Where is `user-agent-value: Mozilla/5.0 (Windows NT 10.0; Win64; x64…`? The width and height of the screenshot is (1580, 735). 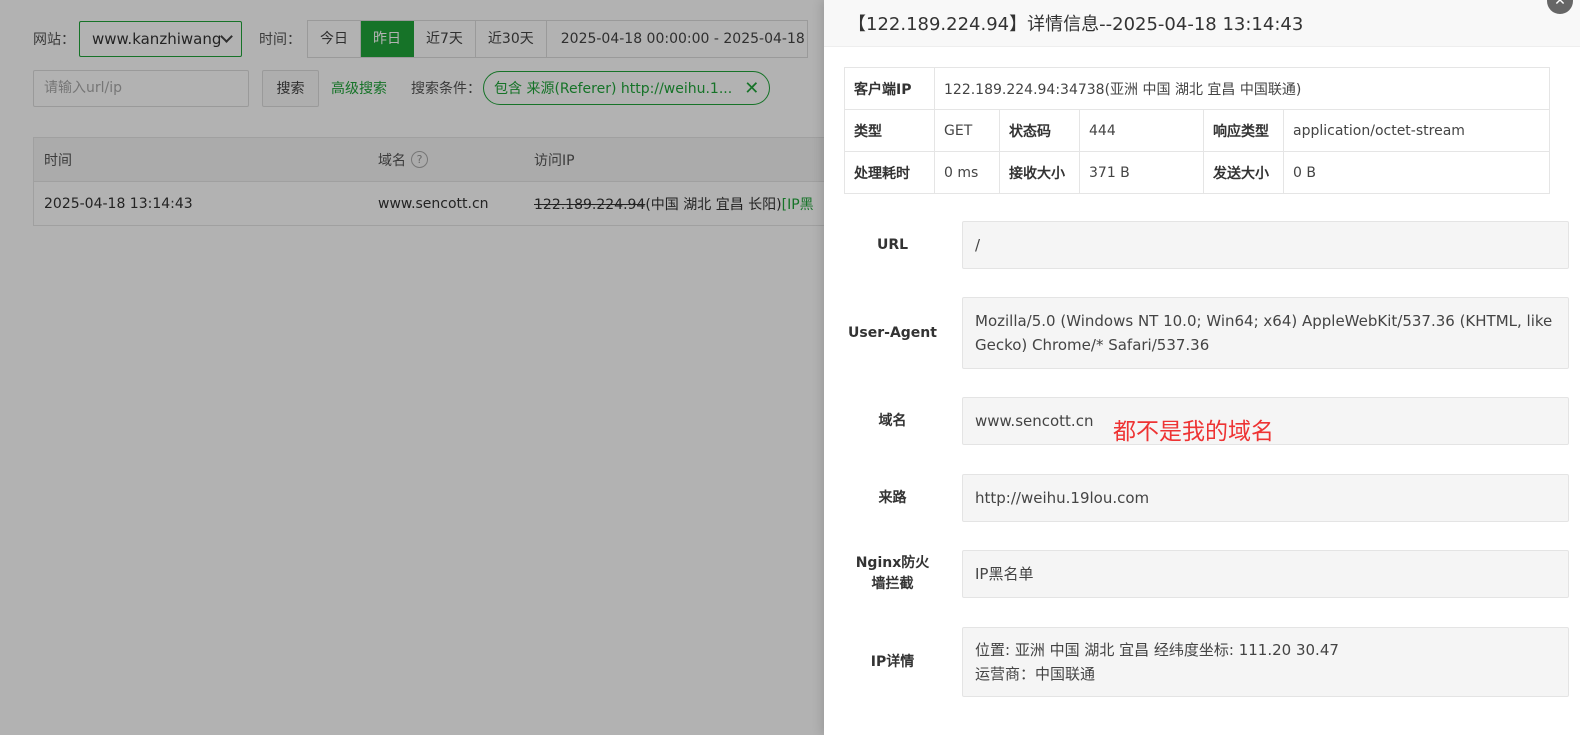 user-agent-value: Mozilla/5.0 (Windows NT 10.0; Win64; x64… is located at coordinates (1265, 333).